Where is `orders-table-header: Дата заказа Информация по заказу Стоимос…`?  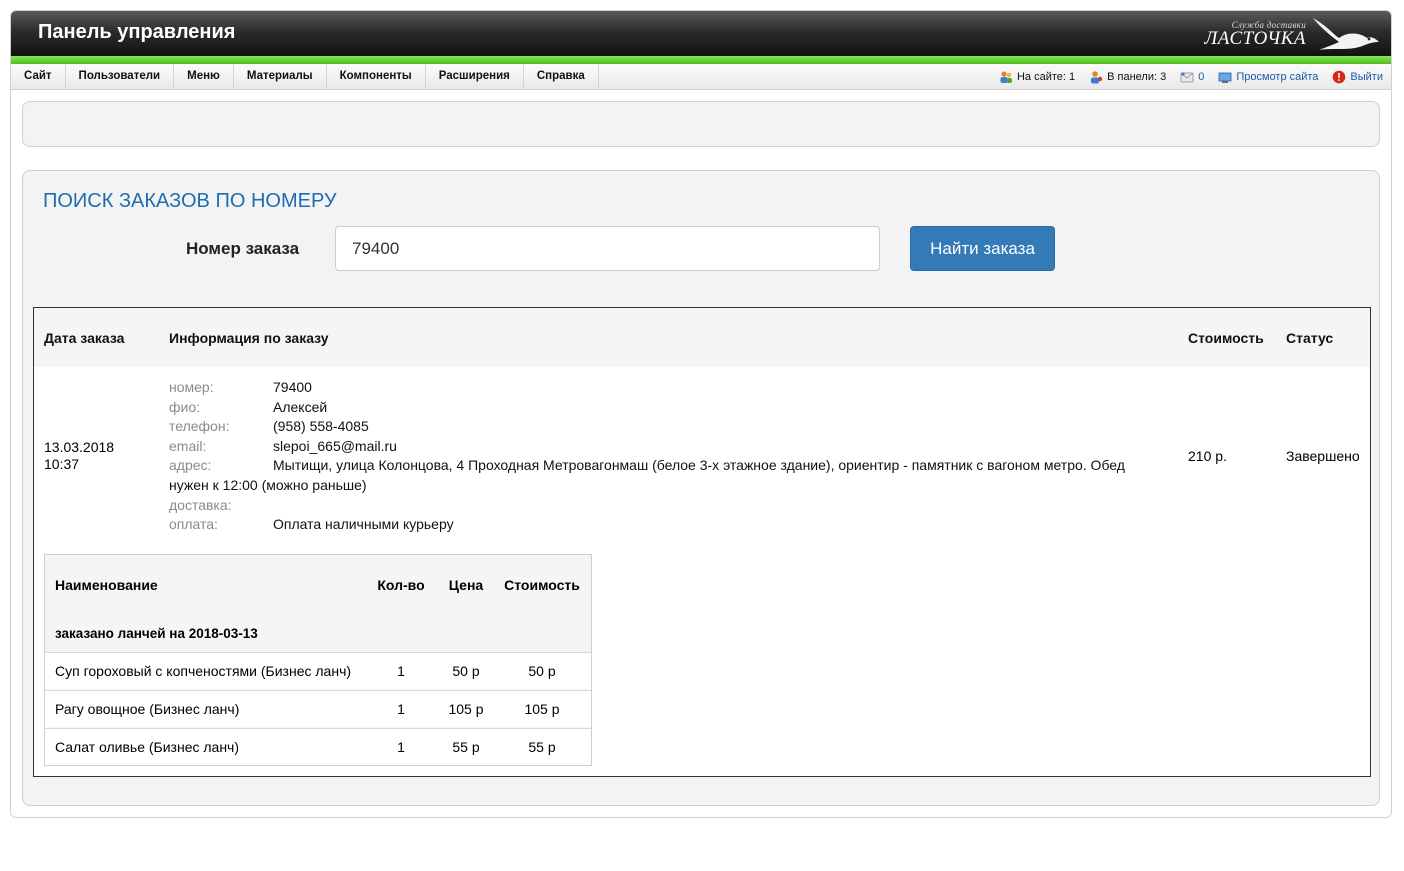 orders-table-header: Дата заказа Информация по заказу Стоимос… is located at coordinates (702, 337).